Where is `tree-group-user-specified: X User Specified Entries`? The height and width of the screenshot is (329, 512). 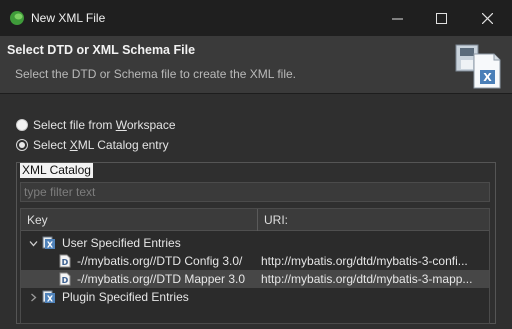 tree-group-user-specified: X User Specified Entries is located at coordinates (255, 243).